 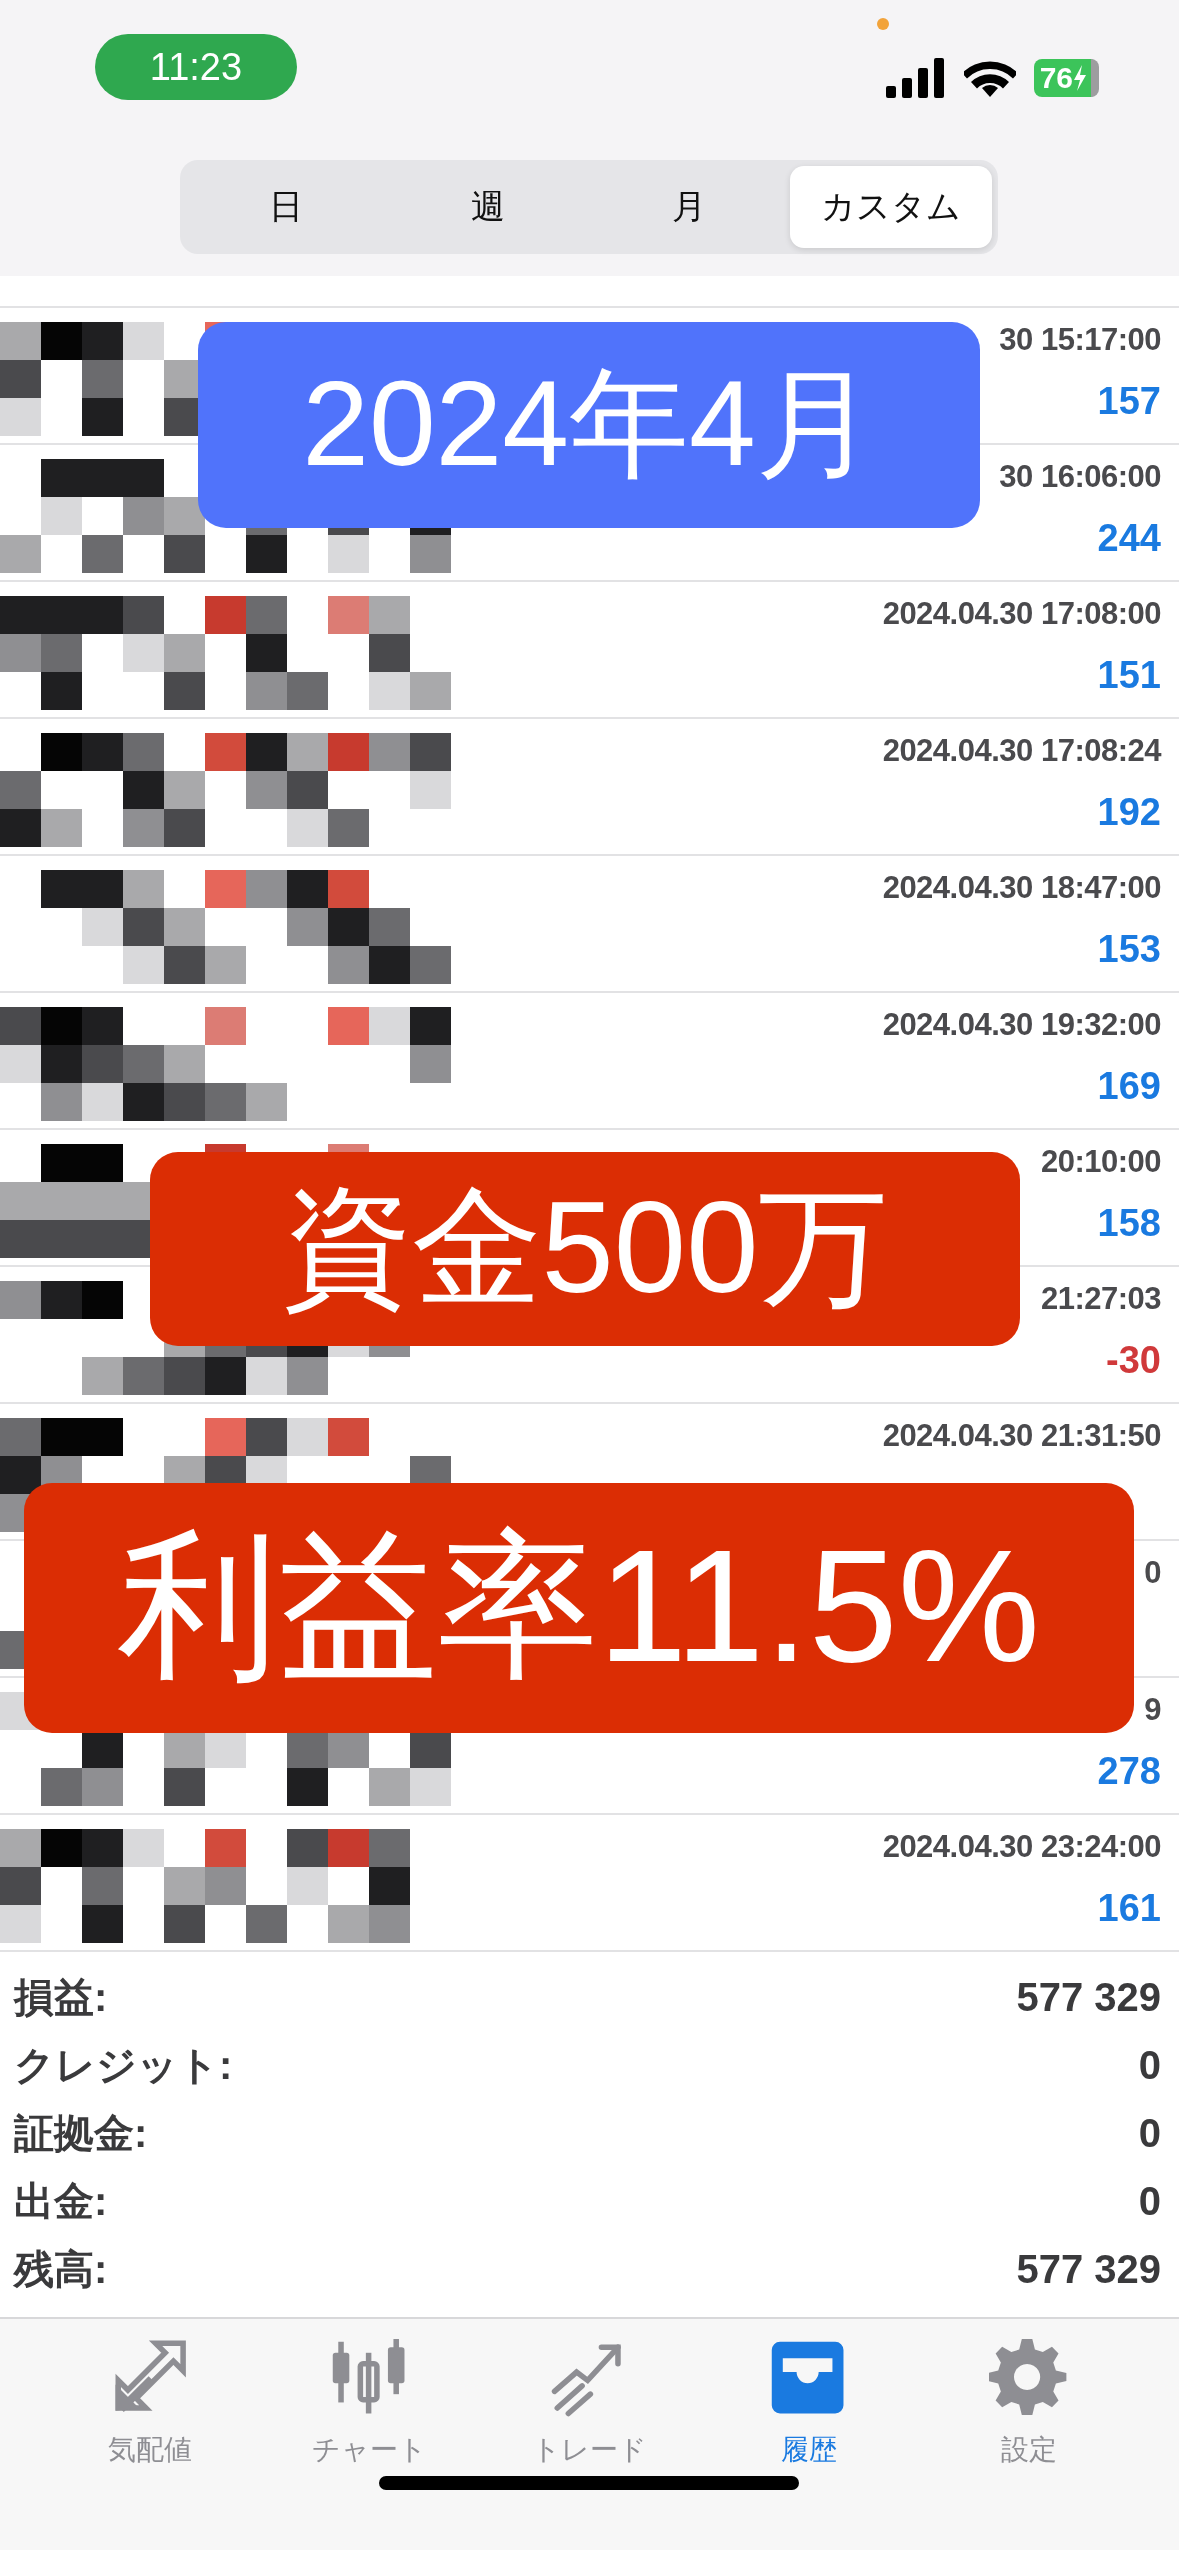 I want to click on segment-tab: 日, so click(x=286, y=207).